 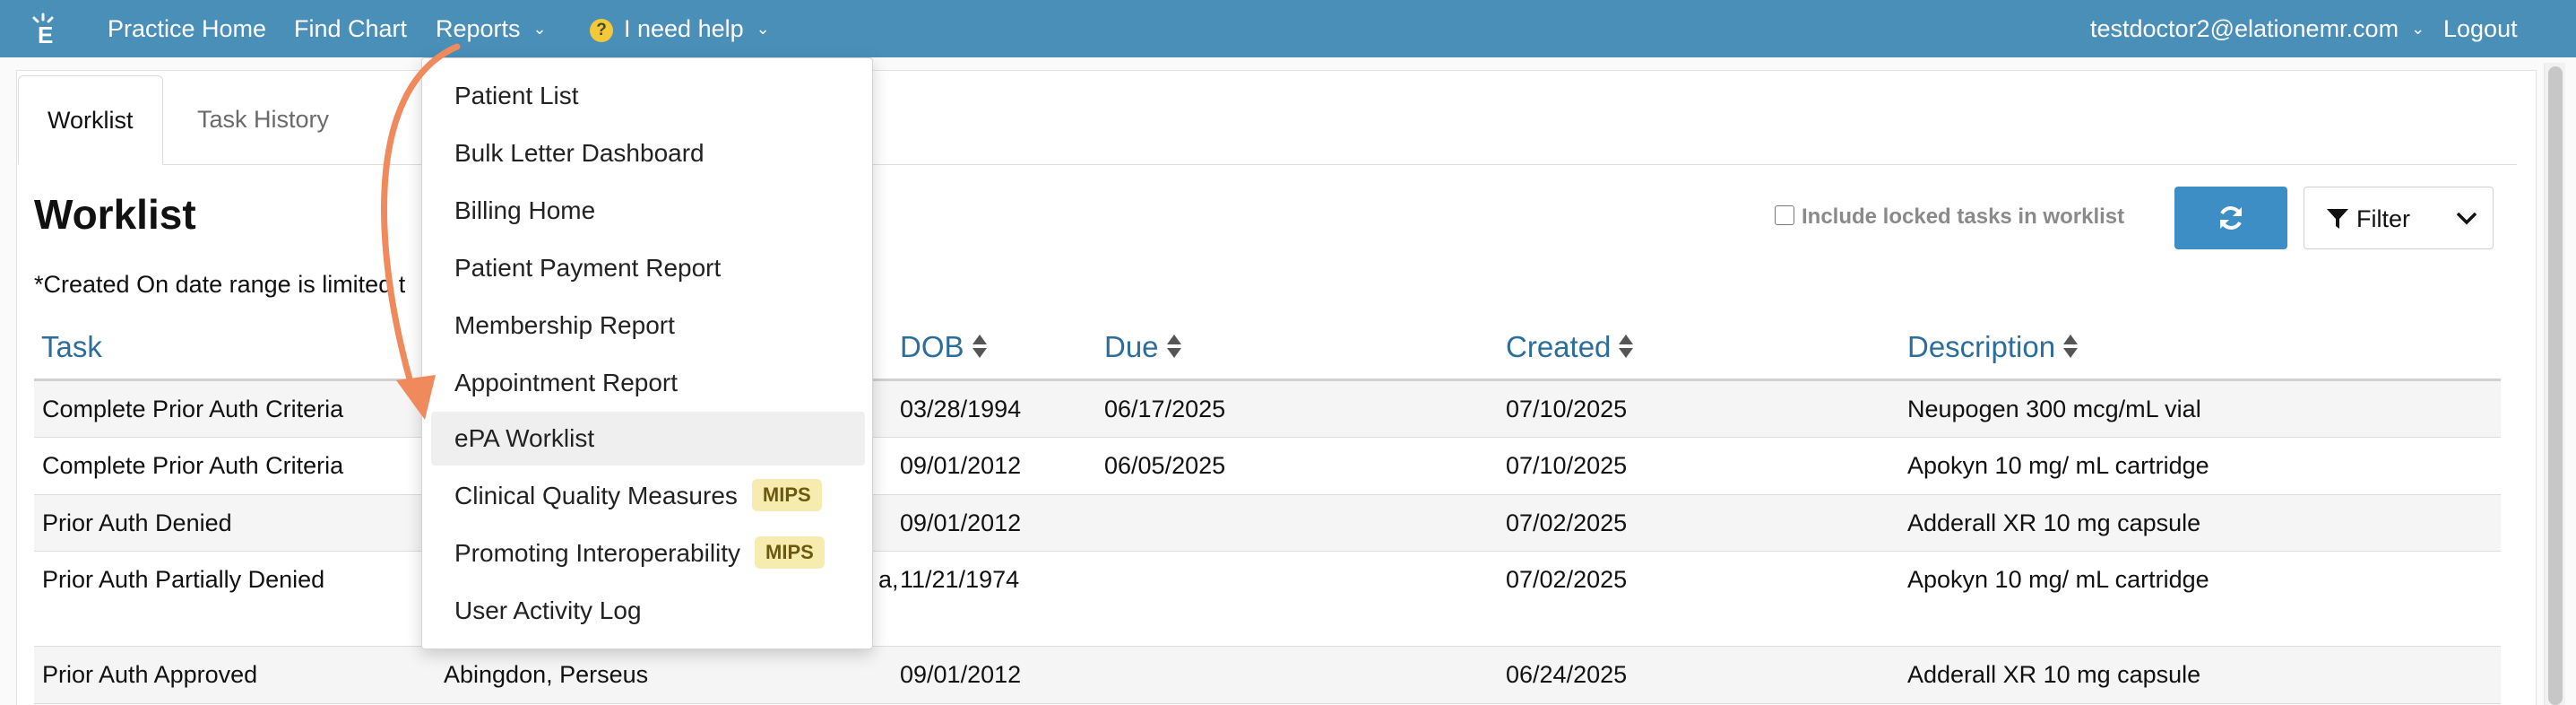 What do you see at coordinates (115, 214) in the screenshot?
I see `page-title: Worklist` at bounding box center [115, 214].